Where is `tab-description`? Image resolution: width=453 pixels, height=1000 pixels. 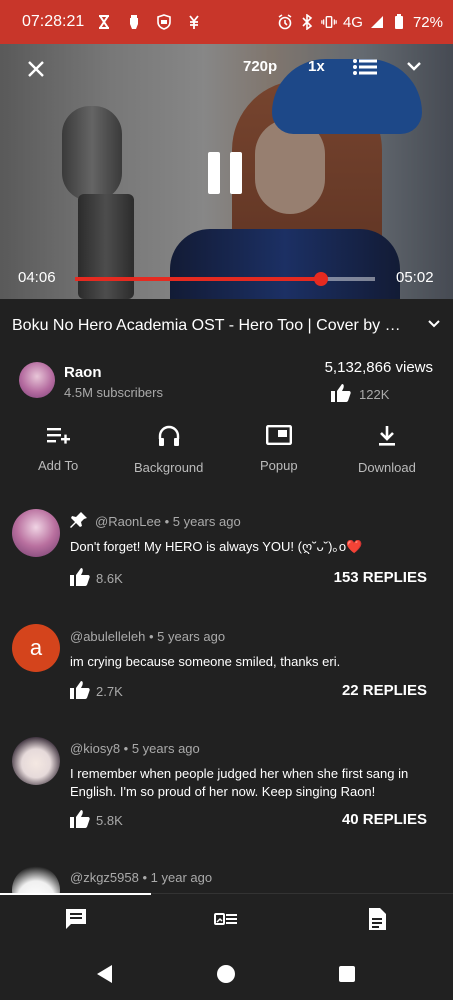 tab-description is located at coordinates (377, 921).